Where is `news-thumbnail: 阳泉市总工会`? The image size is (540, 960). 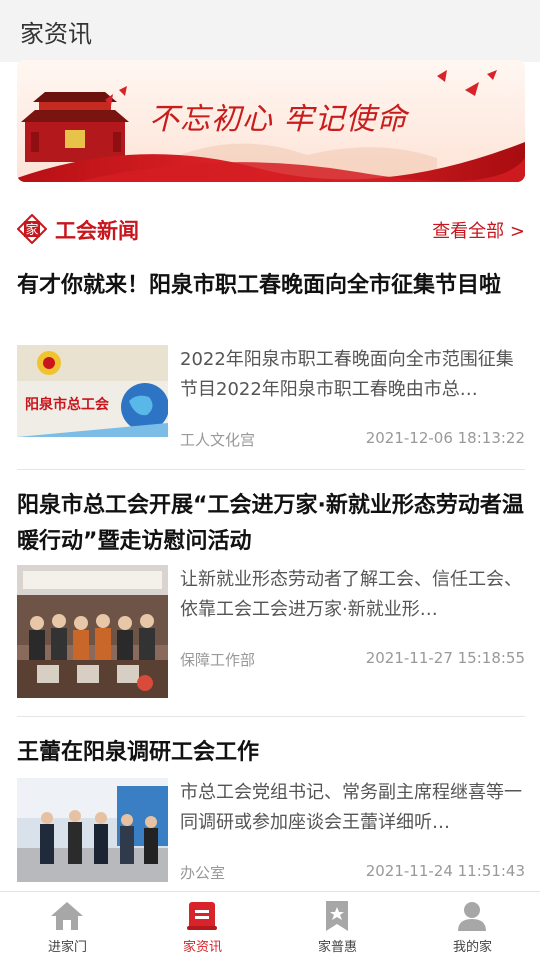 news-thumbnail: 阳泉市总工会 is located at coordinates (92, 391).